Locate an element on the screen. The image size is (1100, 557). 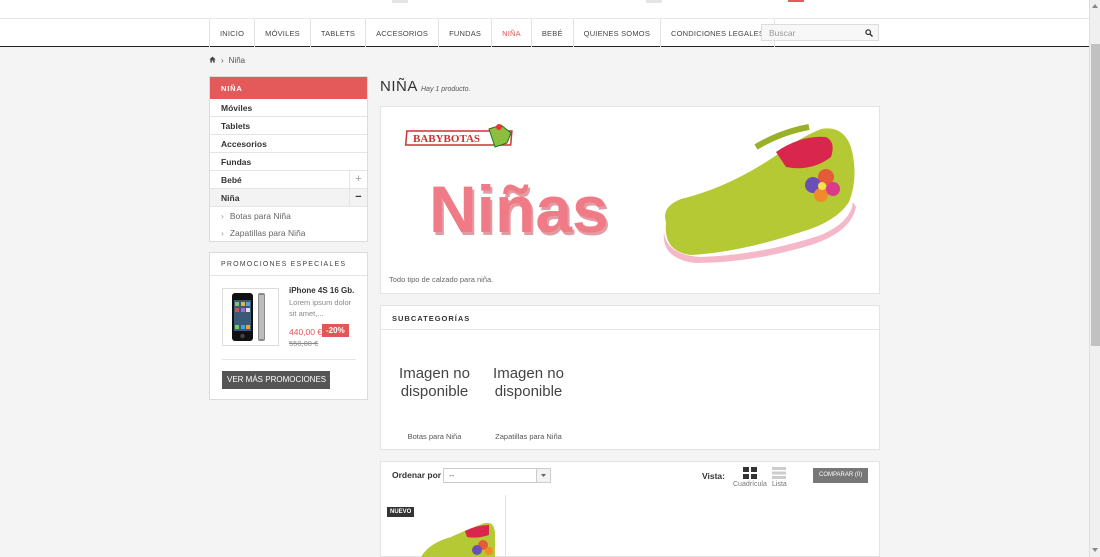
category-label: Niña is located at coordinates (230, 198).